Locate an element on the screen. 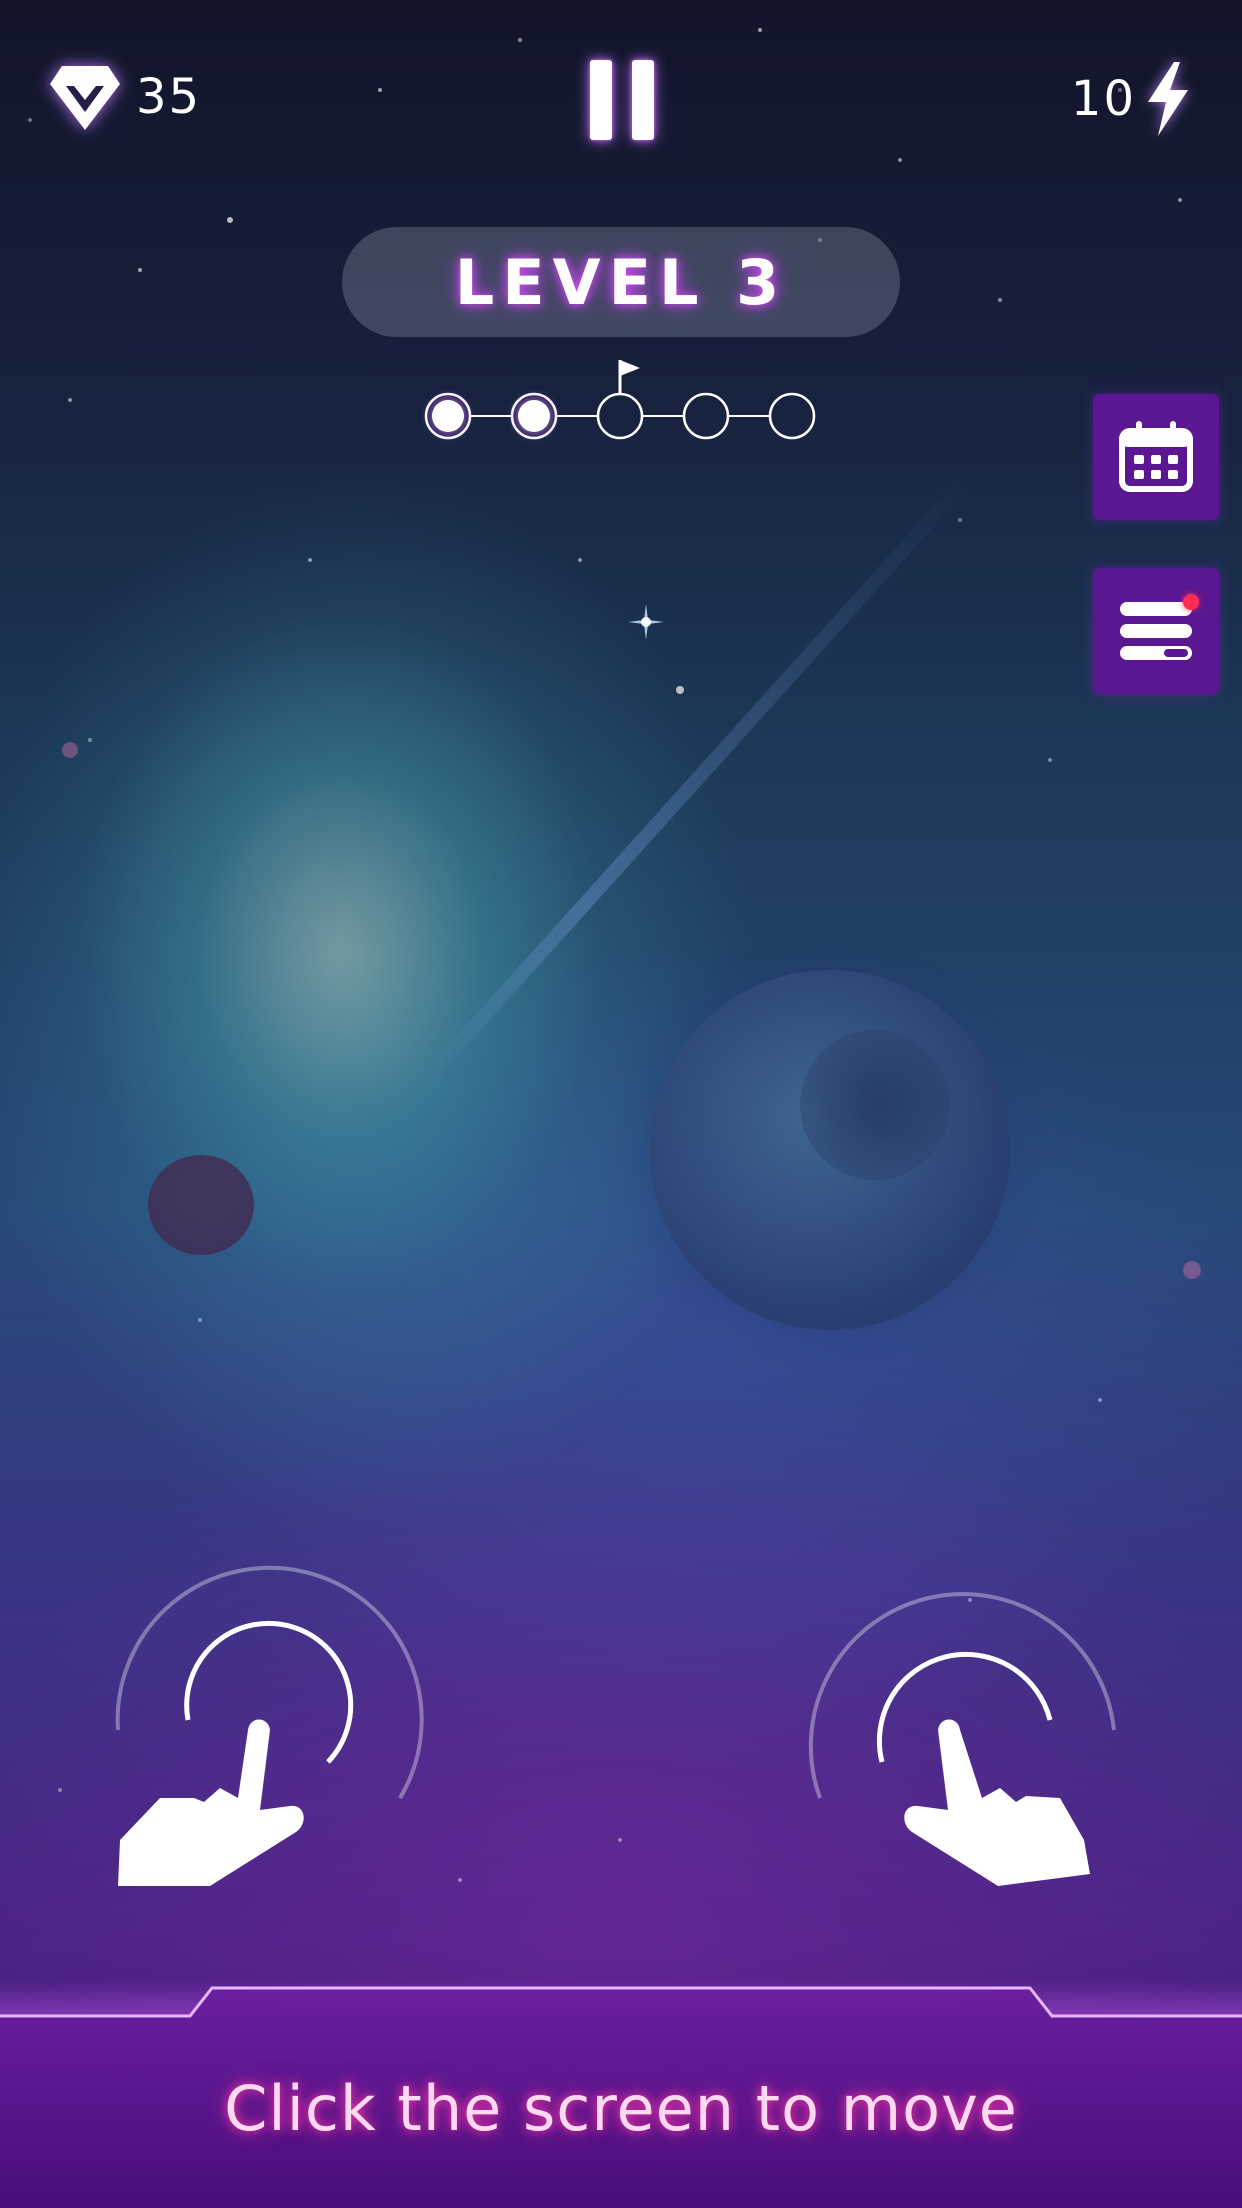 The height and width of the screenshot is (2208, 1242). menu-button is located at coordinates (1156, 631).